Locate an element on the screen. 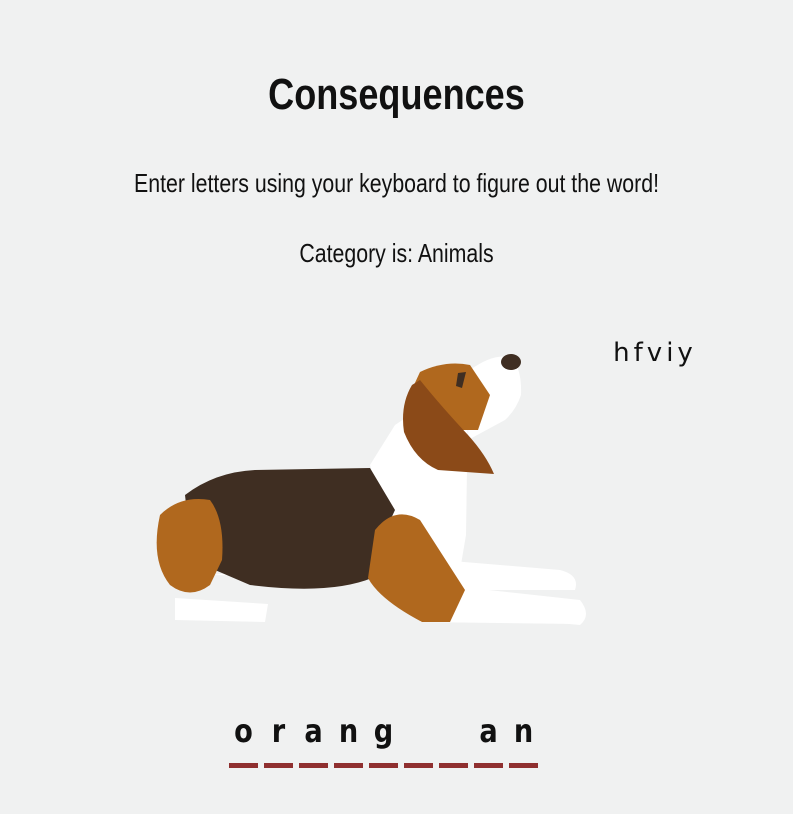  letter: o is located at coordinates (243, 731).